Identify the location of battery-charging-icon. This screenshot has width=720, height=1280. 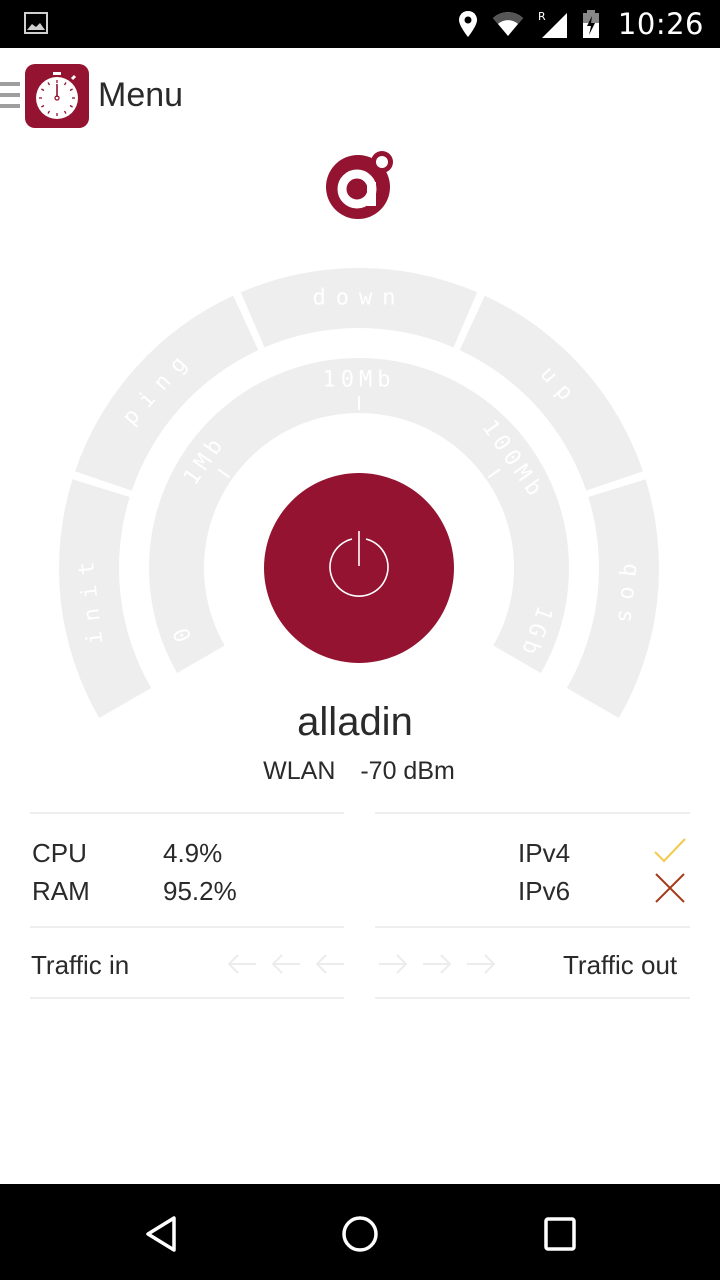
(590, 24).